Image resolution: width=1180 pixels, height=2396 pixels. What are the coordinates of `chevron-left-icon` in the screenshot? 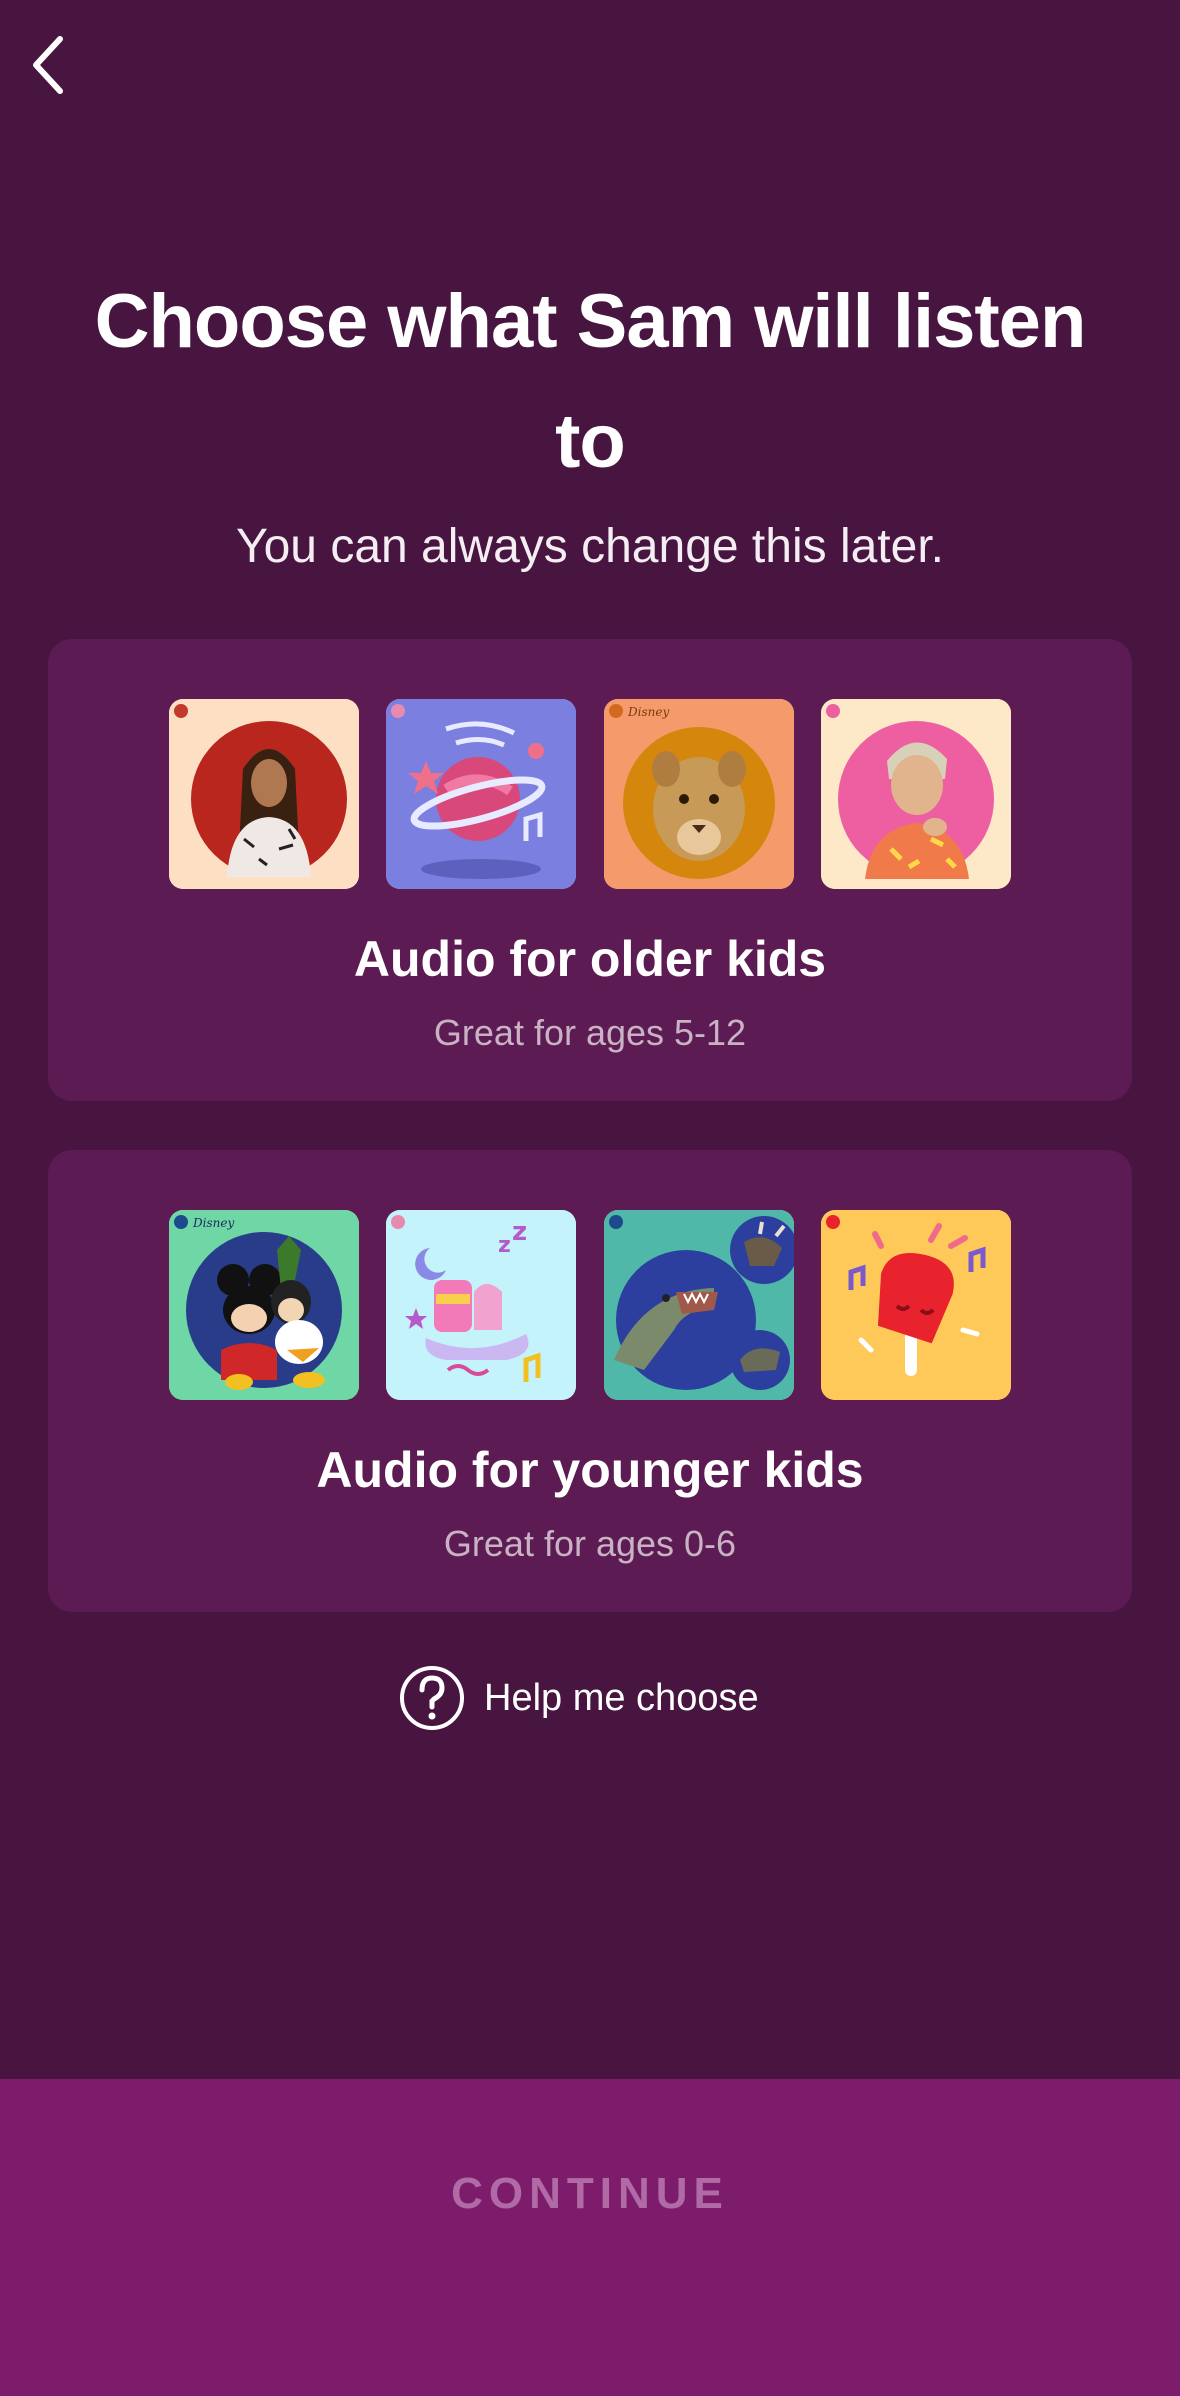 It's located at (48, 65).